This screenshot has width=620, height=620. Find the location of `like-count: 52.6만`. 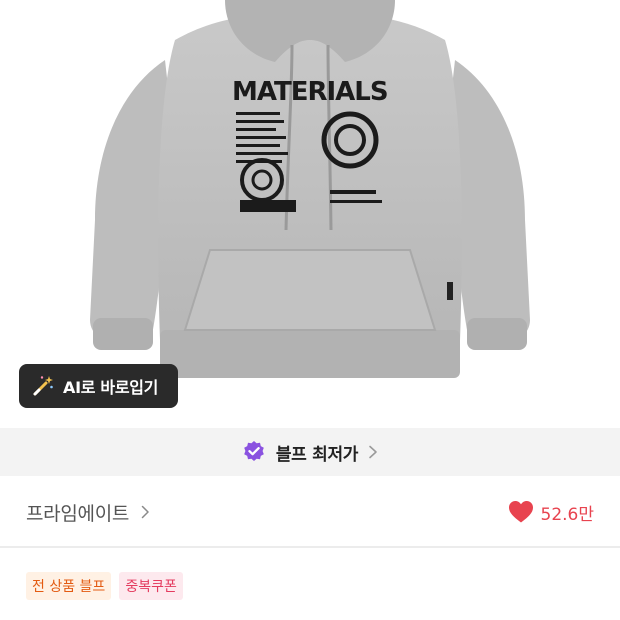

like-count: 52.6만 is located at coordinates (567, 514).